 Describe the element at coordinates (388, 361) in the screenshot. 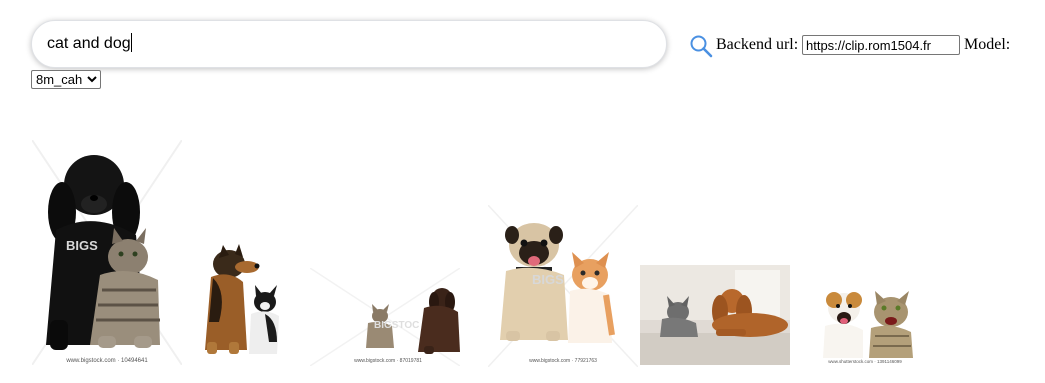

I see `result-caption-2: www.bigstock.com · 87019781` at that location.